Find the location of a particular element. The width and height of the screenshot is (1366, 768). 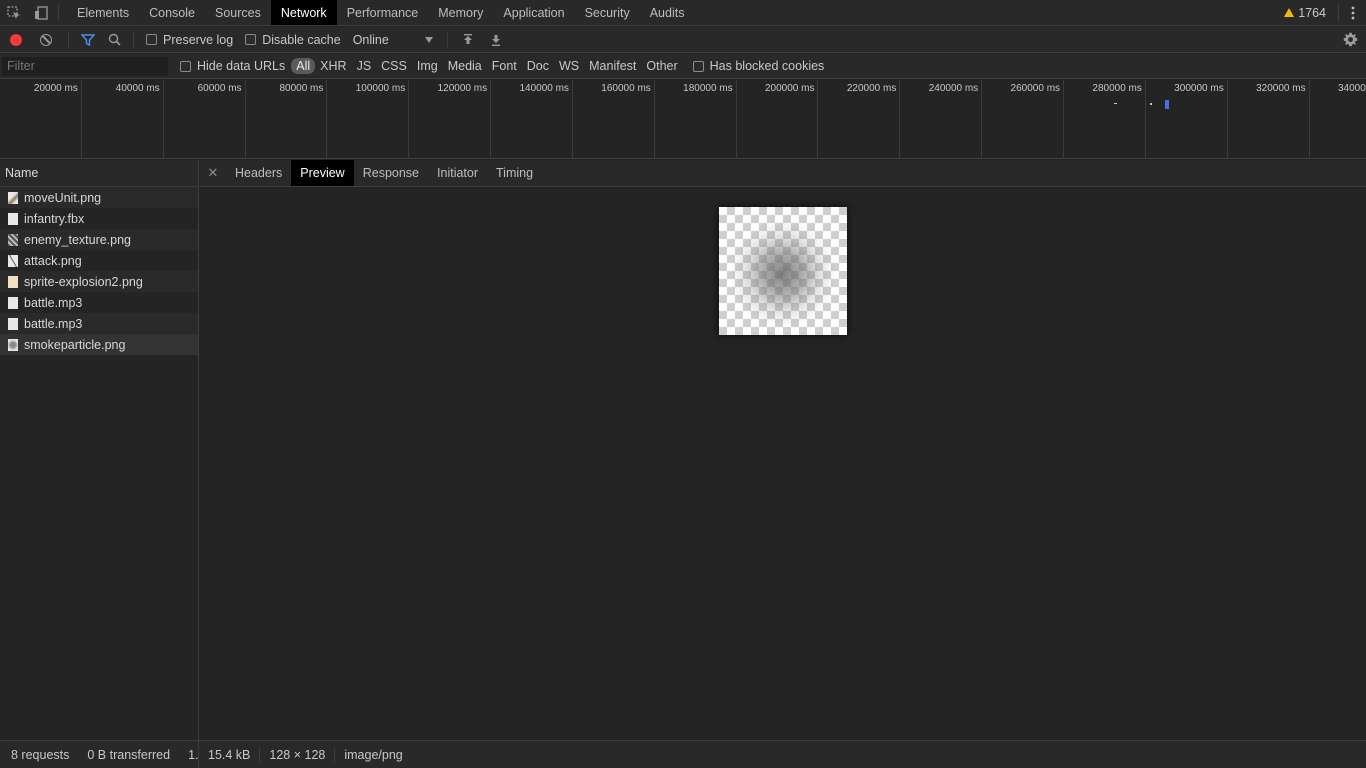

throttling-value: Online is located at coordinates (370, 39).